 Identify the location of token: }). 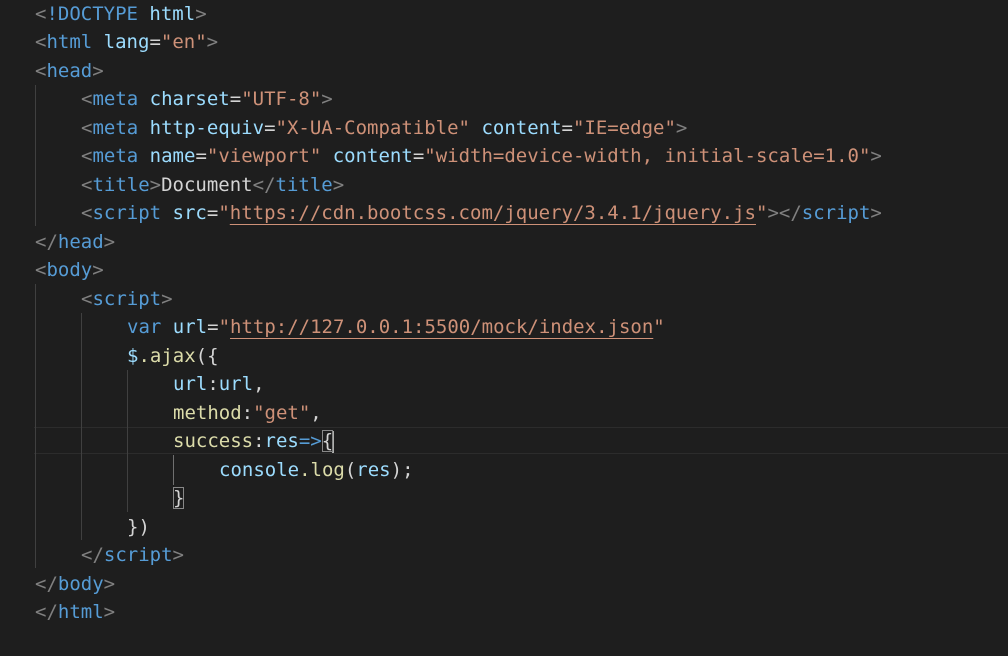
(138, 527).